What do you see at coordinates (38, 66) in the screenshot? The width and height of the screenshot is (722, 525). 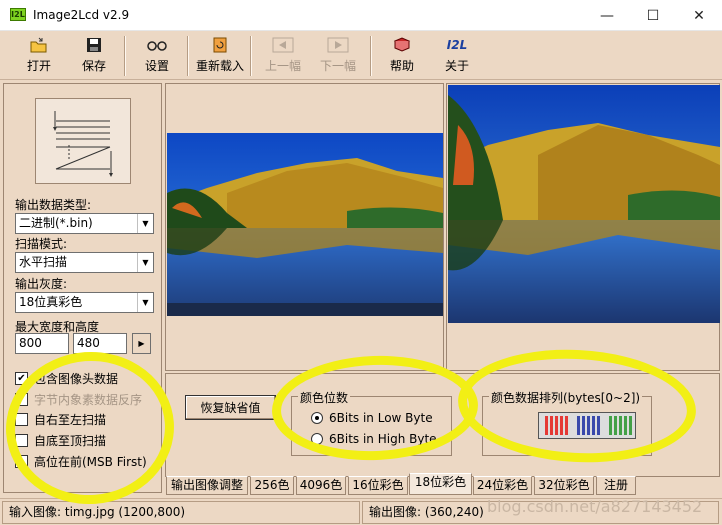 I see `open-label: 打开` at bounding box center [38, 66].